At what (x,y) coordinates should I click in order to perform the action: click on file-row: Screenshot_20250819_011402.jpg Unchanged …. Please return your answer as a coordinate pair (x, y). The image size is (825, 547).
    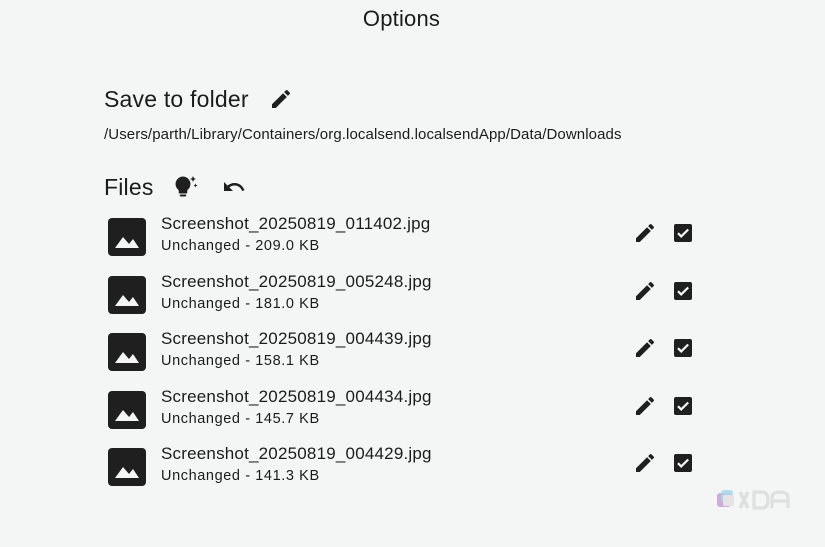
    Looking at the image, I should click on (404, 237).